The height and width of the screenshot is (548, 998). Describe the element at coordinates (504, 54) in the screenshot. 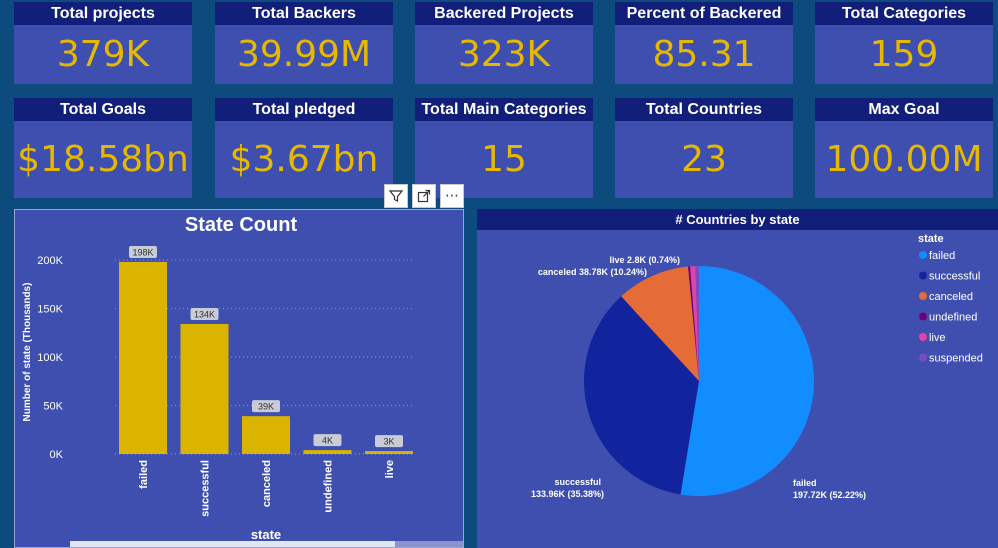

I see `kpi-value: 323K` at that location.